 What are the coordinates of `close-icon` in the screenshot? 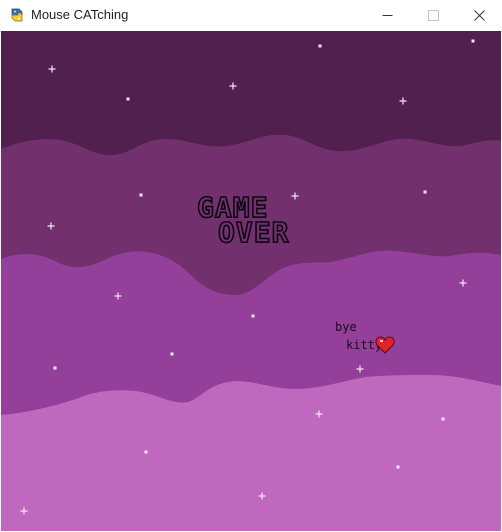 It's located at (479, 15).